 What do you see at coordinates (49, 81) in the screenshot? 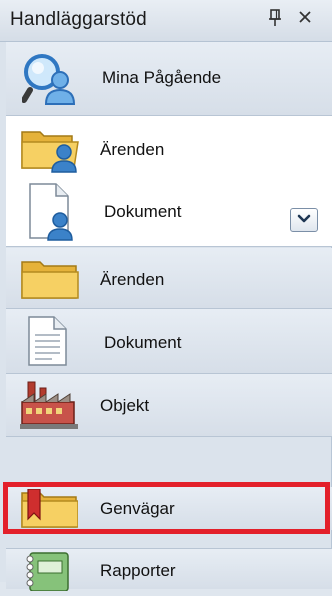
I see `magnifier-person-icon` at bounding box center [49, 81].